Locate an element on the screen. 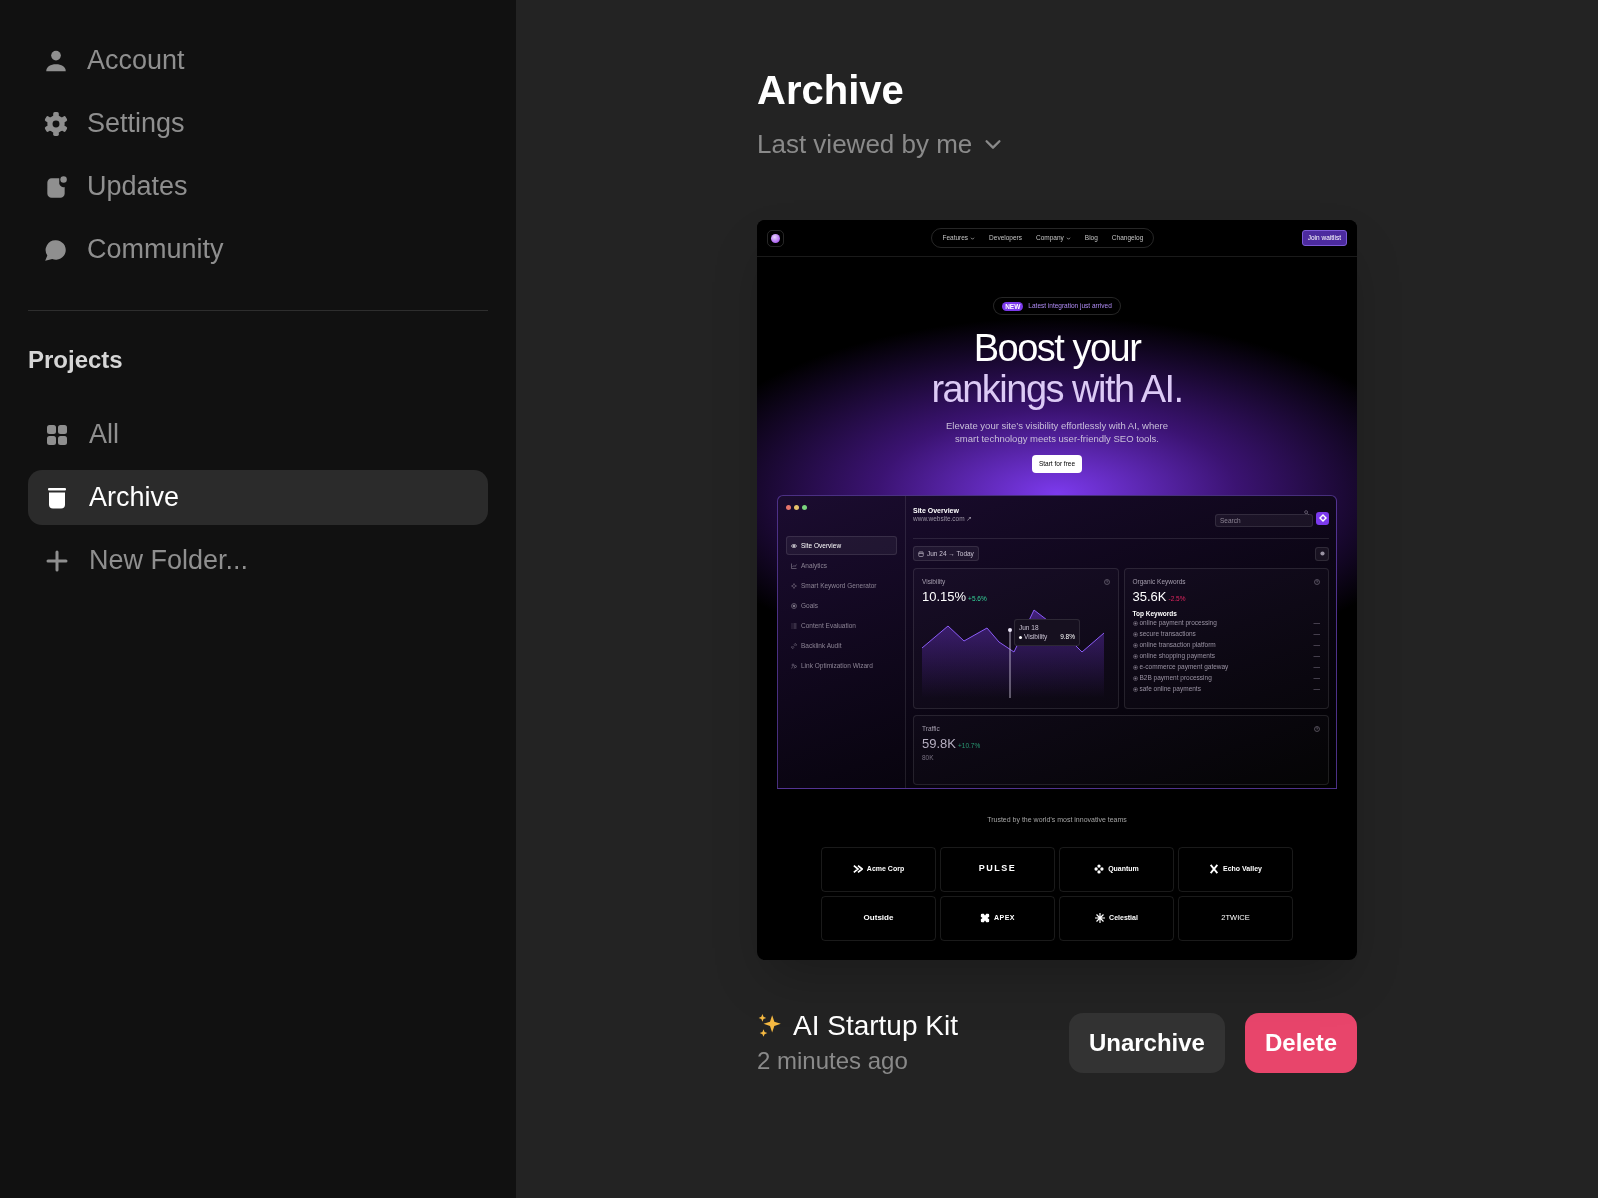 This screenshot has width=1598, height=1198. x-icon is located at coordinates (1214, 869).